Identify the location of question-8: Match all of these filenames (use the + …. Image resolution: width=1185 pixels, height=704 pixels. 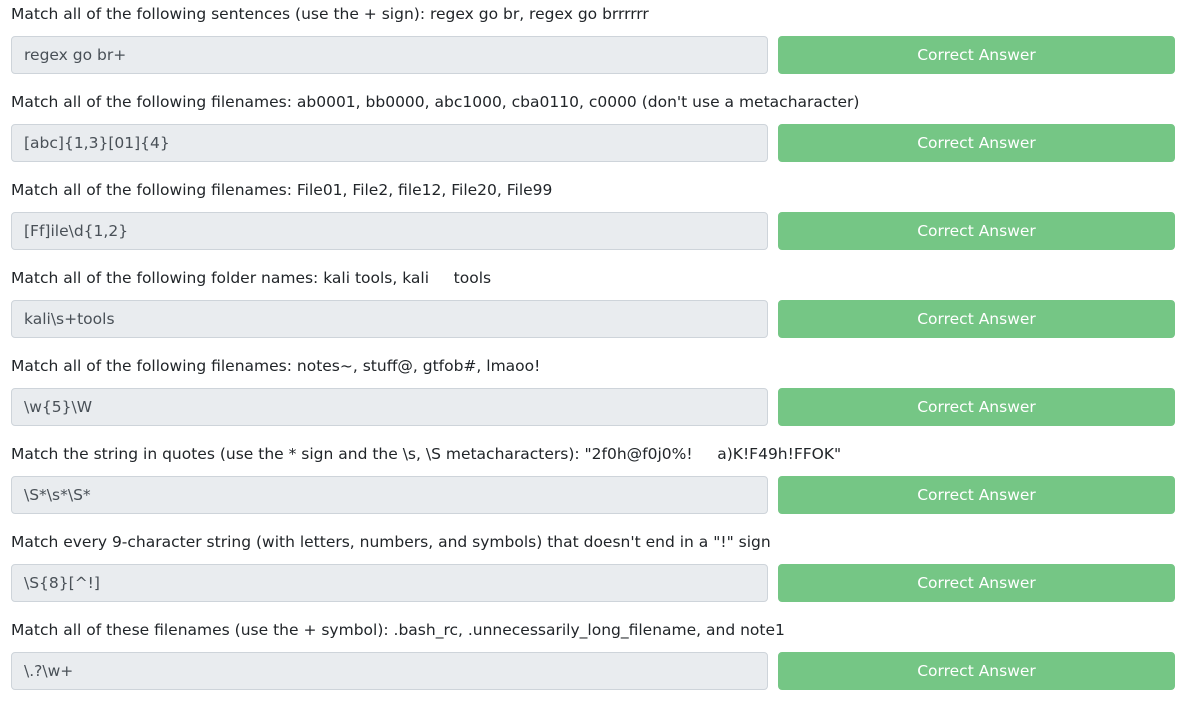
(592, 660).